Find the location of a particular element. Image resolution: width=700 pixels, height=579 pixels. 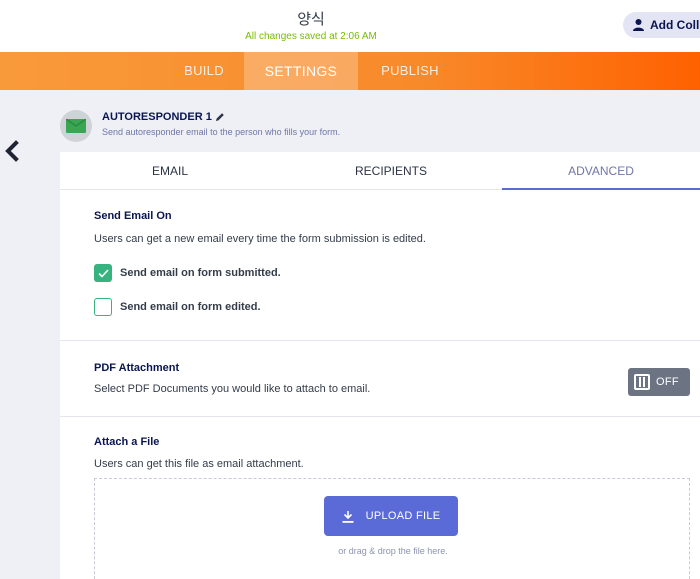

send-email-on-title: Send Email On is located at coordinates (133, 216).